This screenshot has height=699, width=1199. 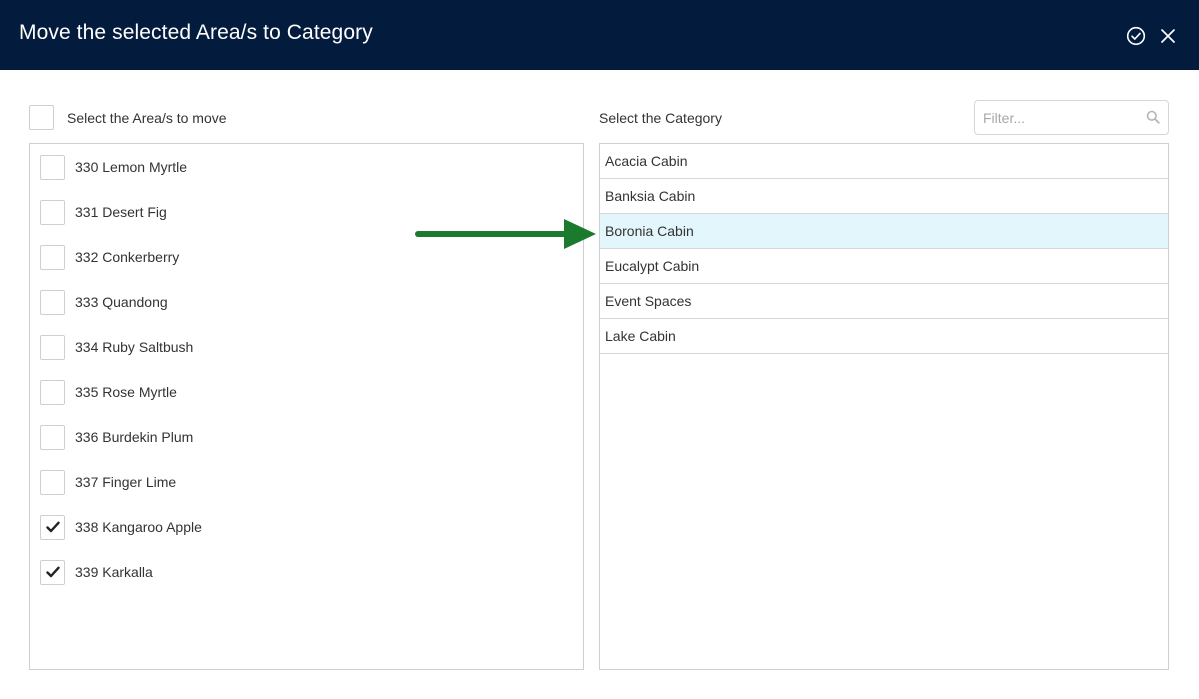 I want to click on close-icon, so click(x=1168, y=36).